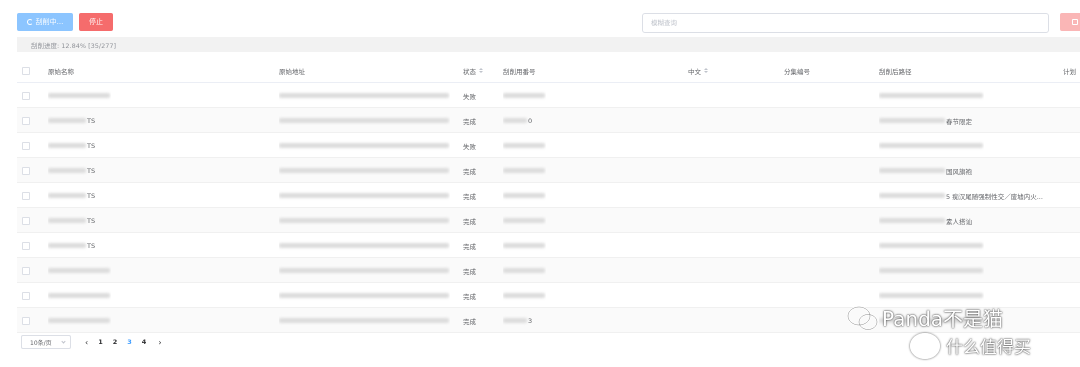  I want to click on delete-button, so click(1070, 22).